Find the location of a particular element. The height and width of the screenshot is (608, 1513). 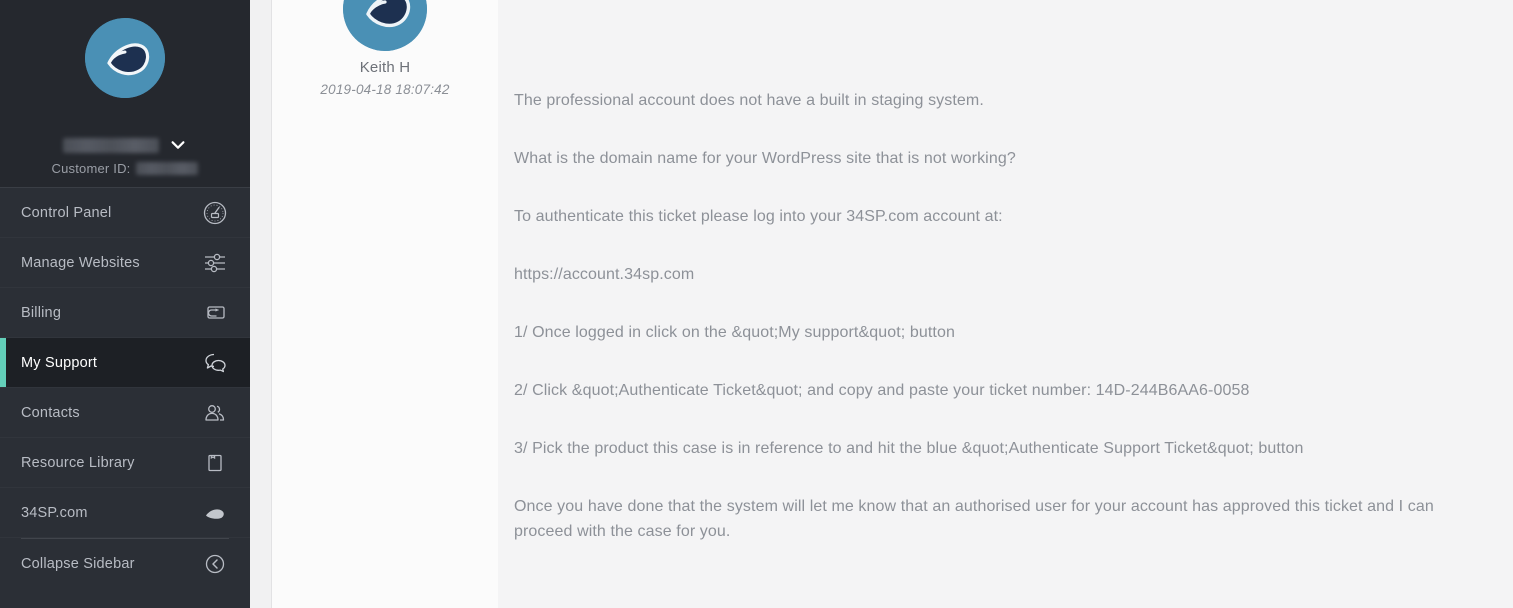

sidebar-item-label: Control Panel is located at coordinates (66, 212).